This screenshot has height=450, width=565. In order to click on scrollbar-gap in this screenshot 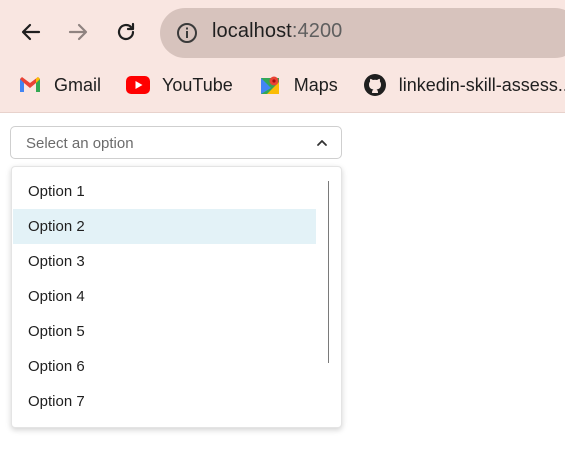, I will do `click(328, 397)`.